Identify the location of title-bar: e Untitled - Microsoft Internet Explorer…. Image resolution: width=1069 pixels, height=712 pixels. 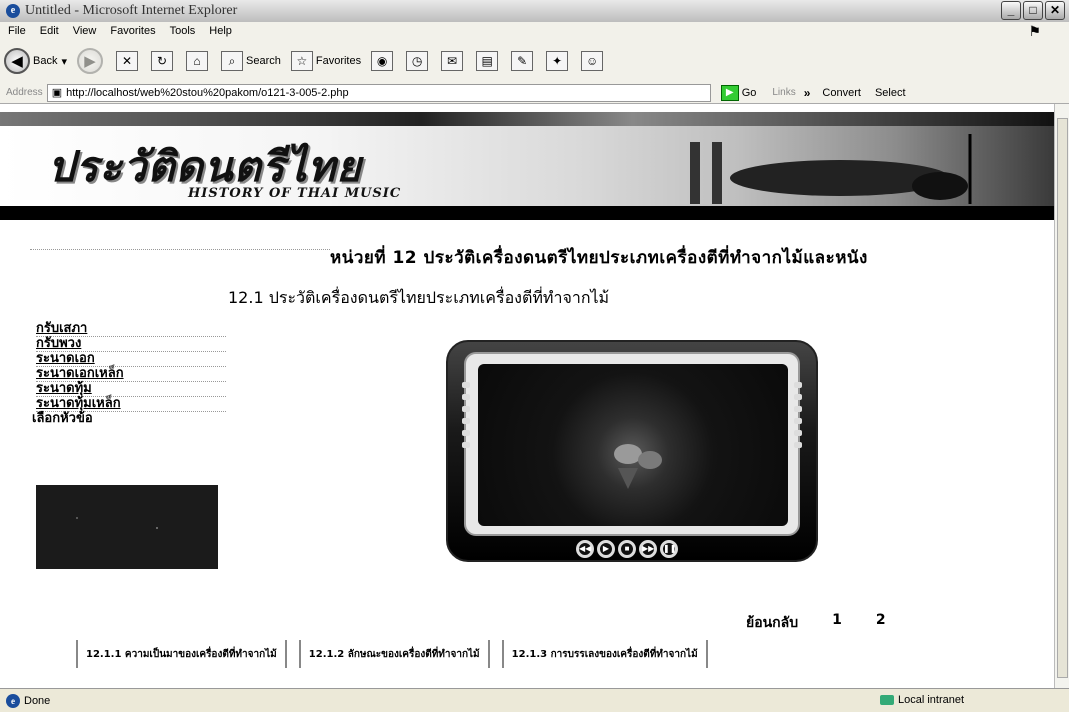
(534, 11).